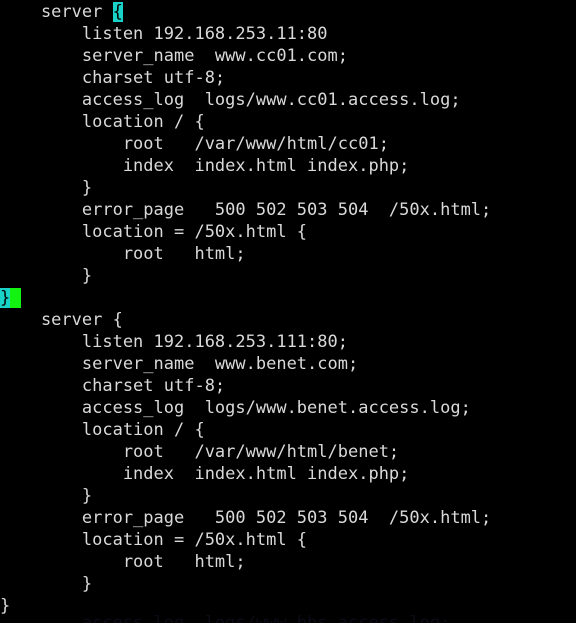  What do you see at coordinates (225, 618) in the screenshot?
I see `clipped-bottom-line: access_log logs/www.bbs.access.log;` at bounding box center [225, 618].